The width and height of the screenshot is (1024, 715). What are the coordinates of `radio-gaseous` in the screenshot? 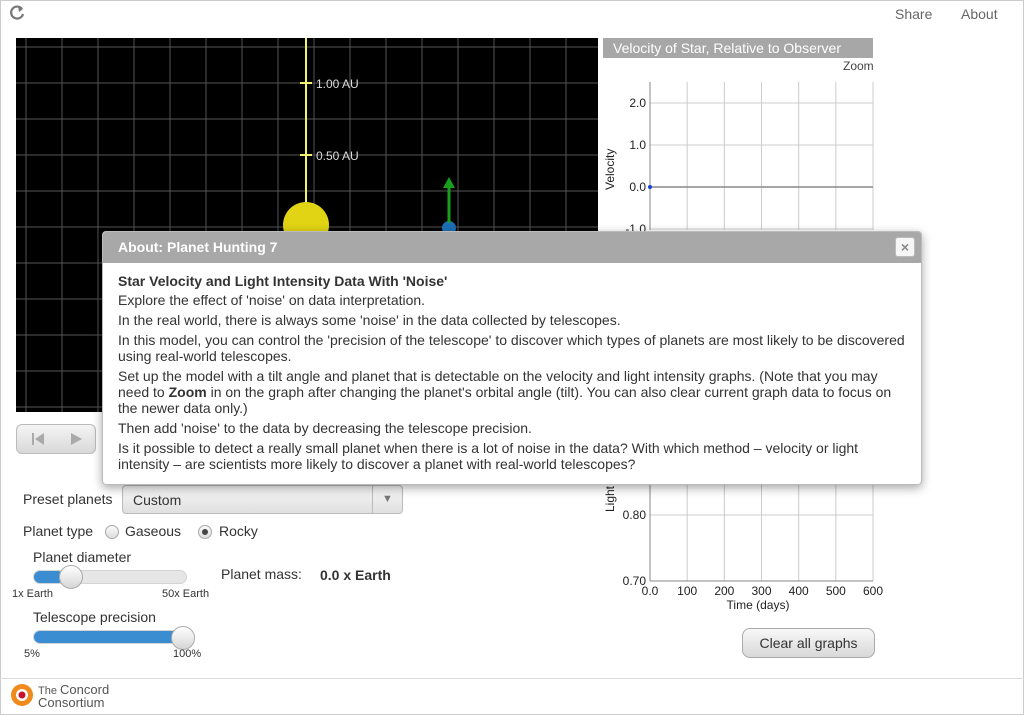 It's located at (112, 532).